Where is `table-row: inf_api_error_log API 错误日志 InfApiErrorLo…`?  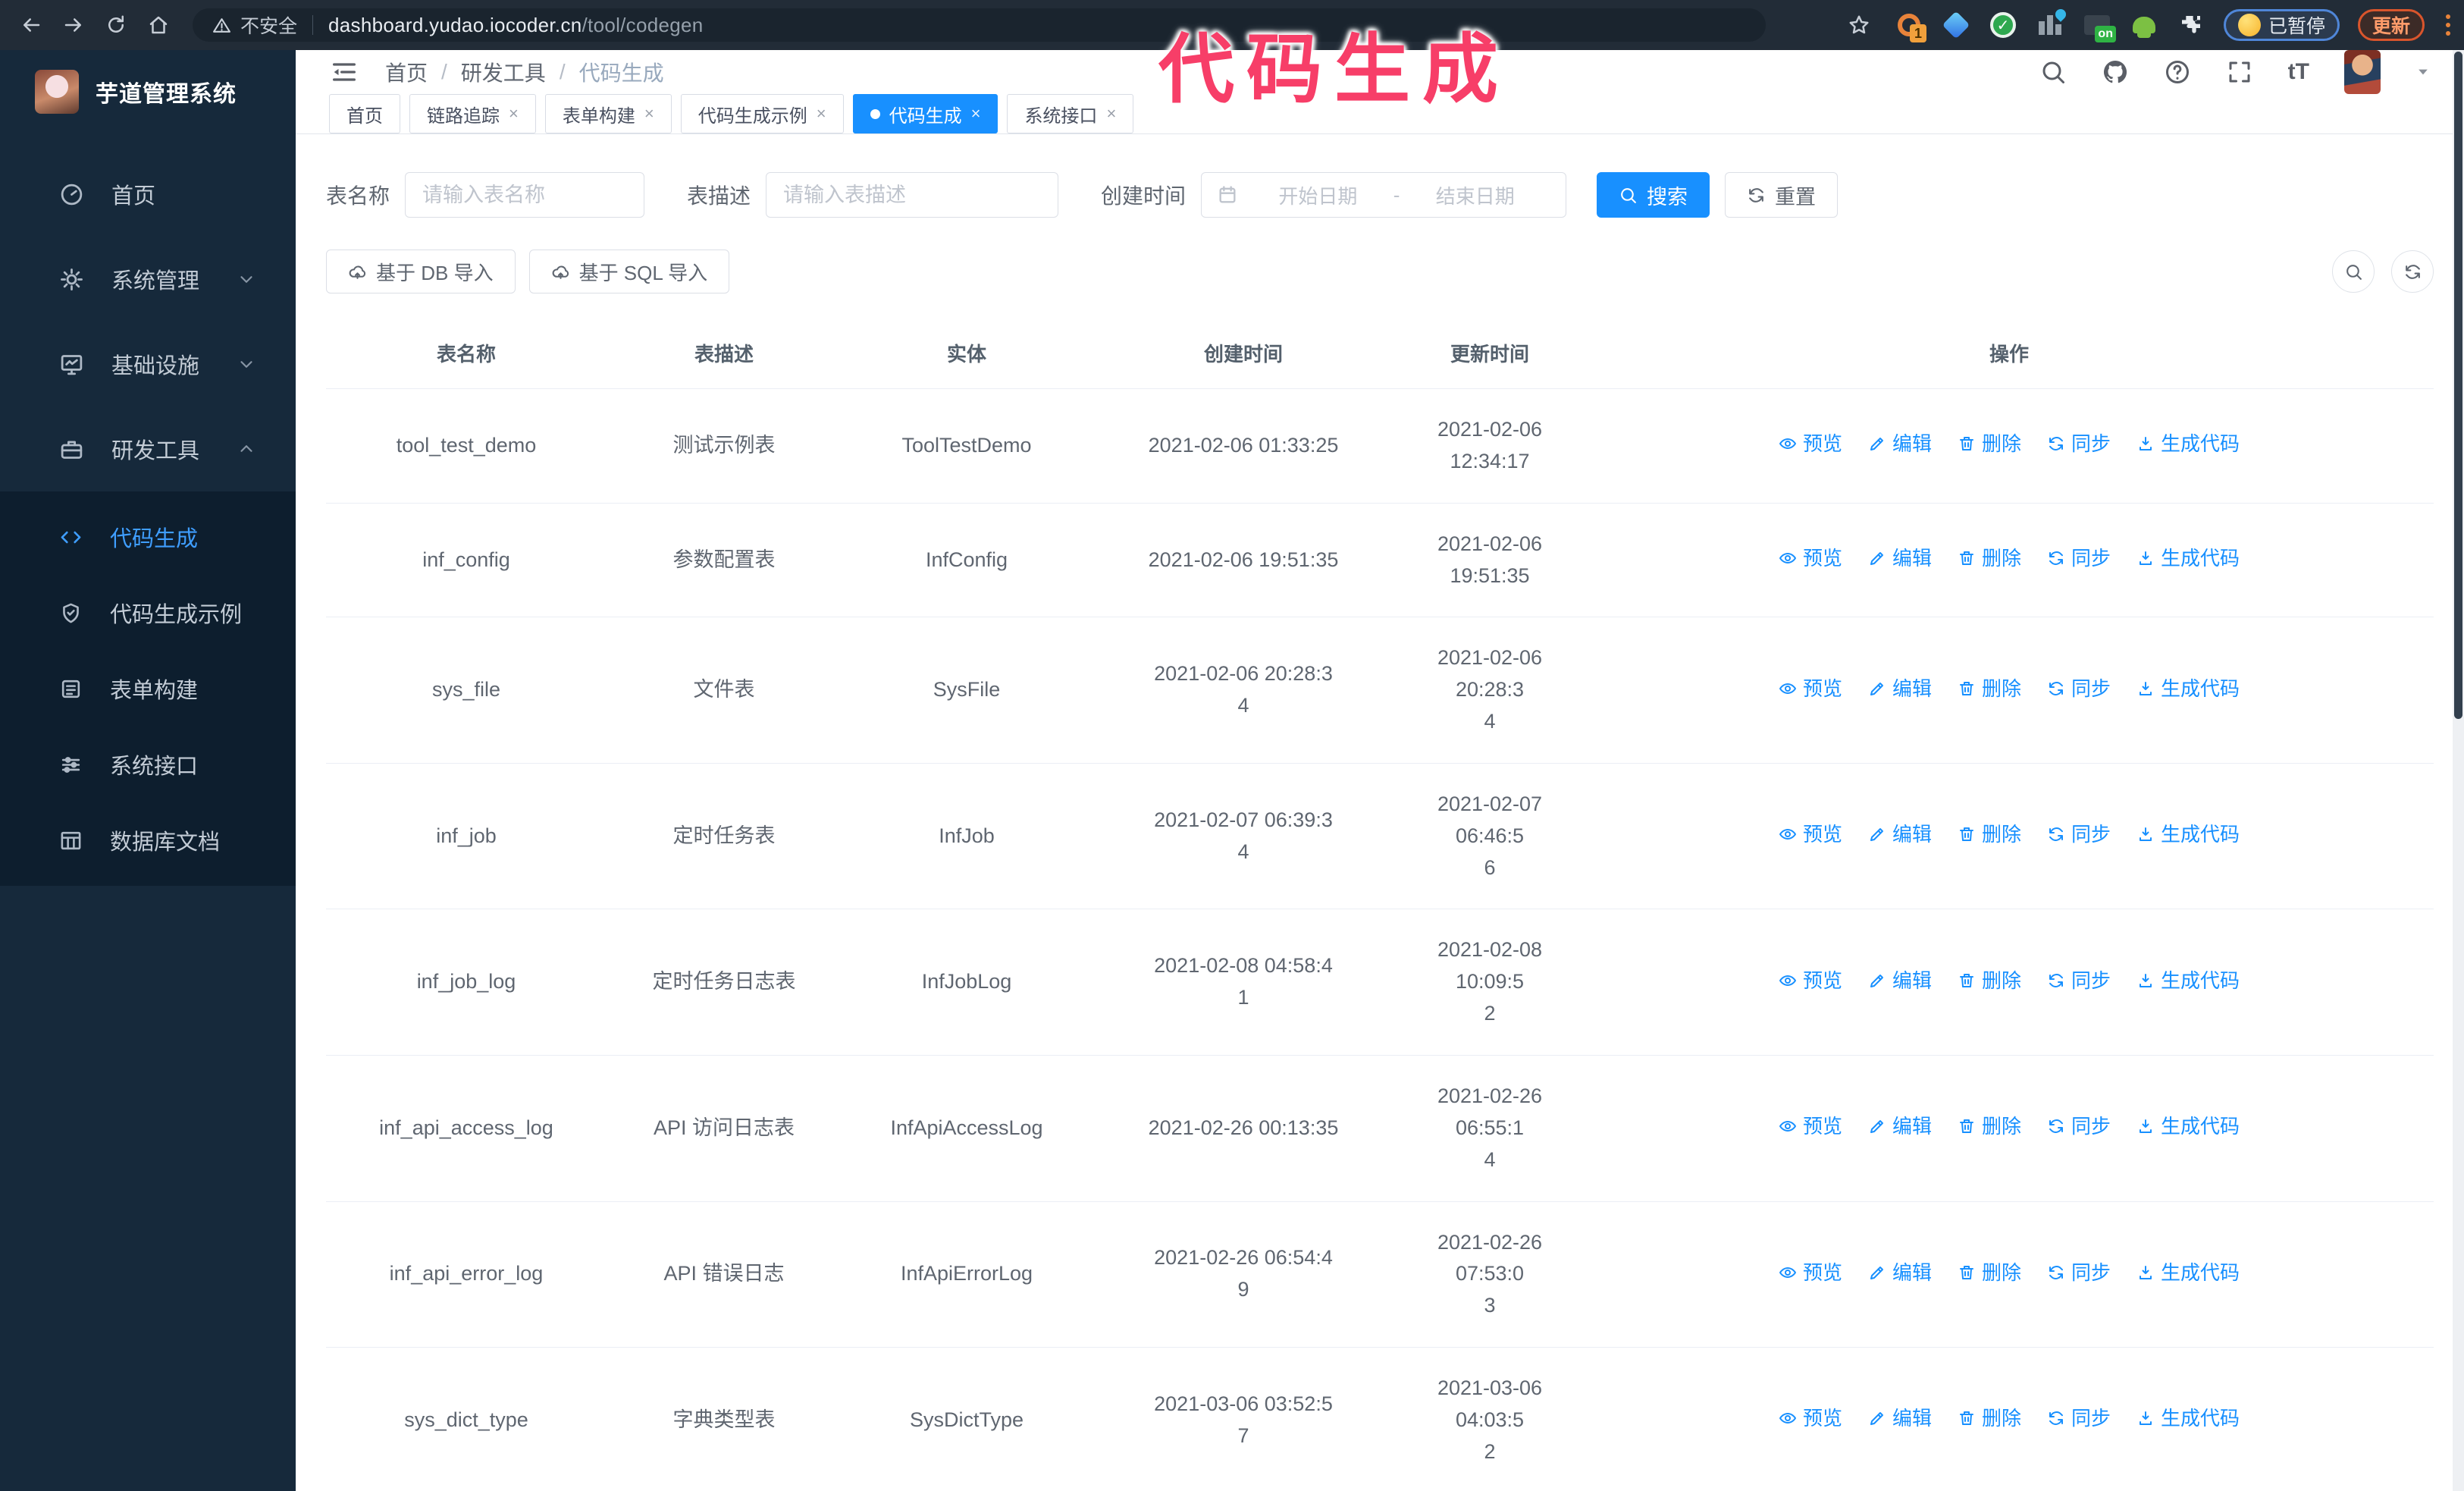 table-row: inf_api_error_log API 错误日志 InfApiErrorLo… is located at coordinates (1380, 1274).